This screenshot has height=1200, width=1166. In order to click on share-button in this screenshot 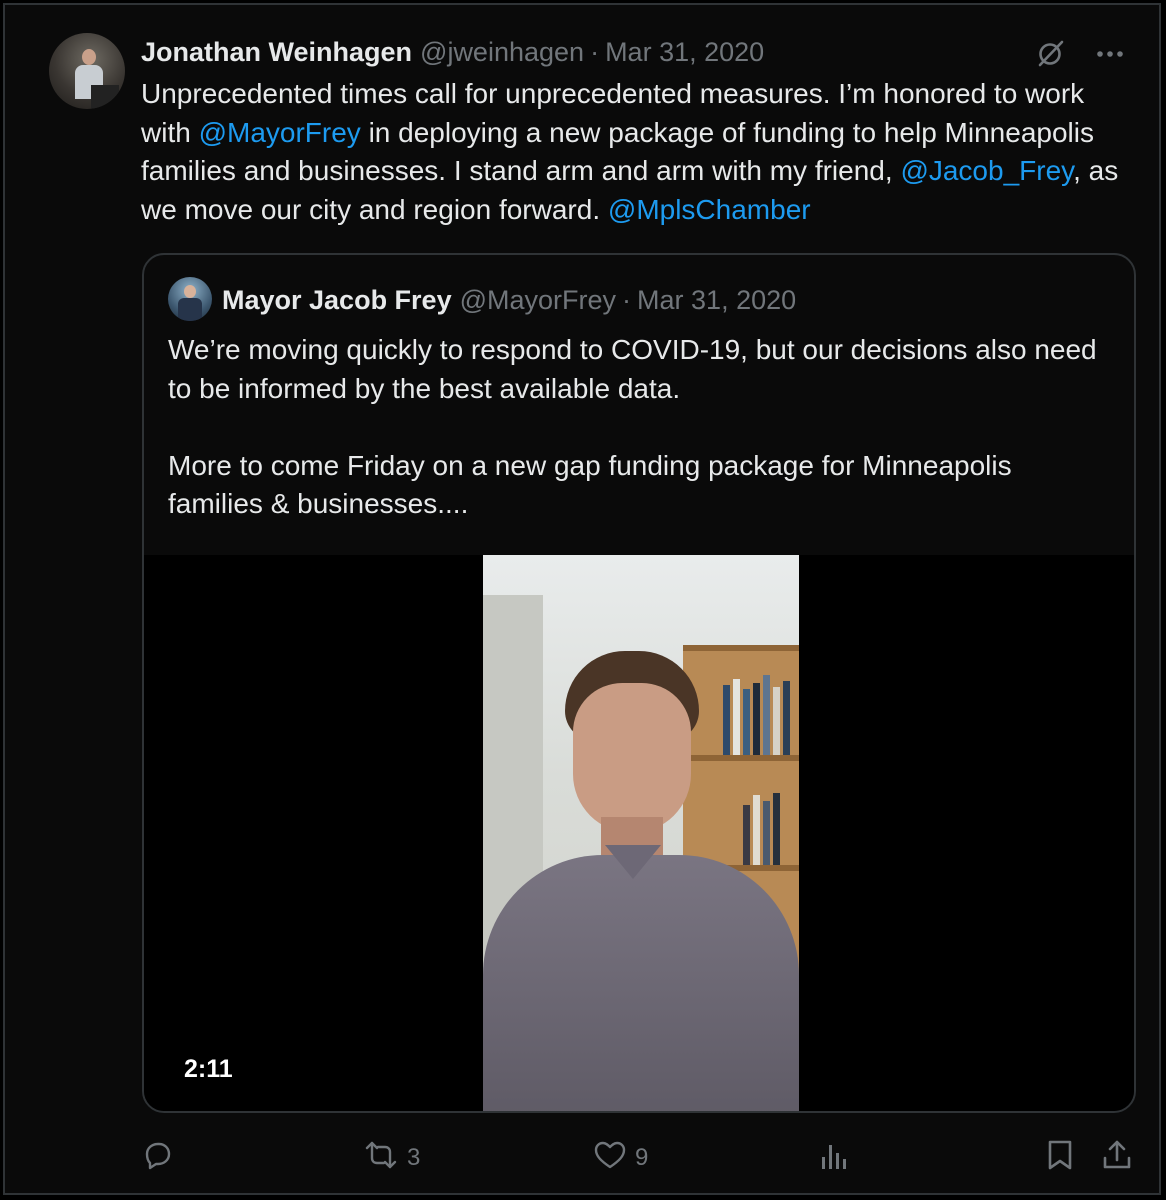, I will do `click(1117, 1158)`.